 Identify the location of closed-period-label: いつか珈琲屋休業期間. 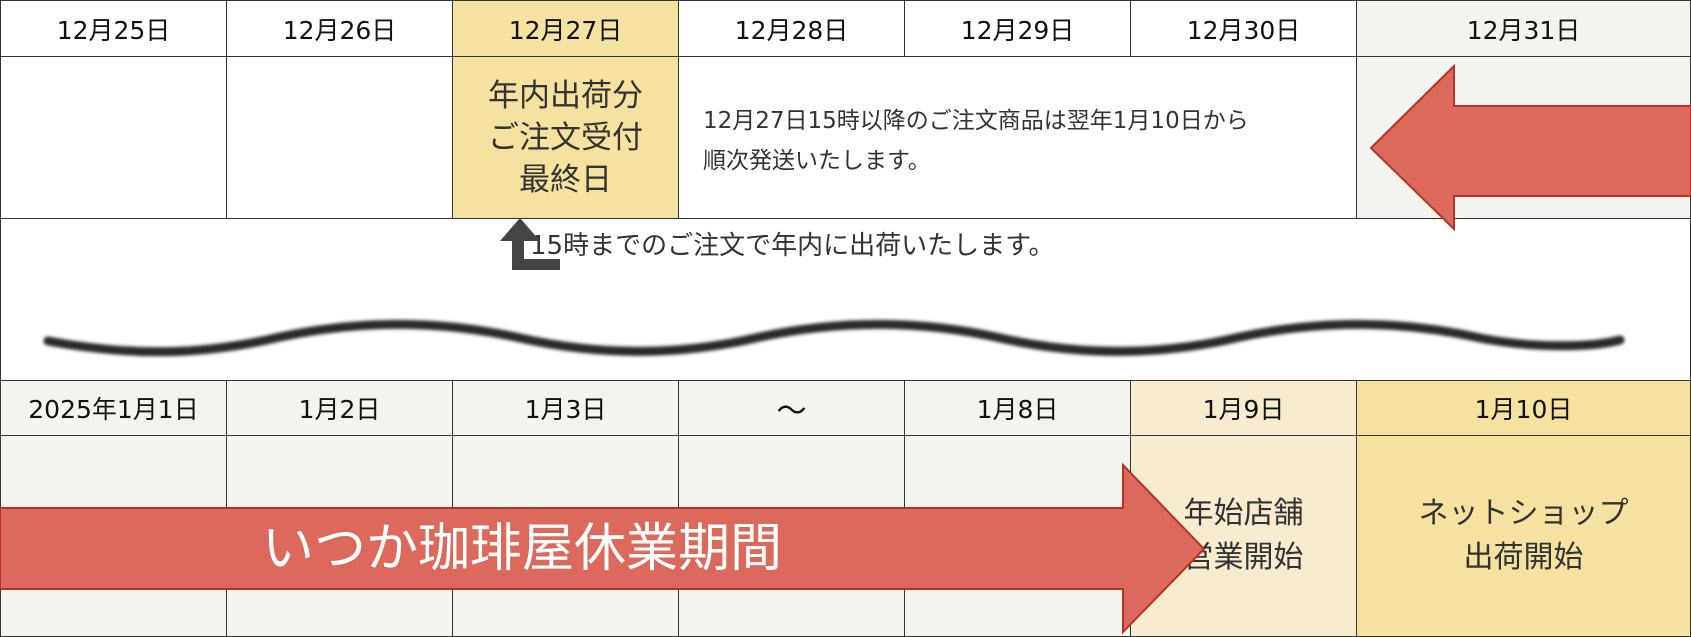
(522, 549).